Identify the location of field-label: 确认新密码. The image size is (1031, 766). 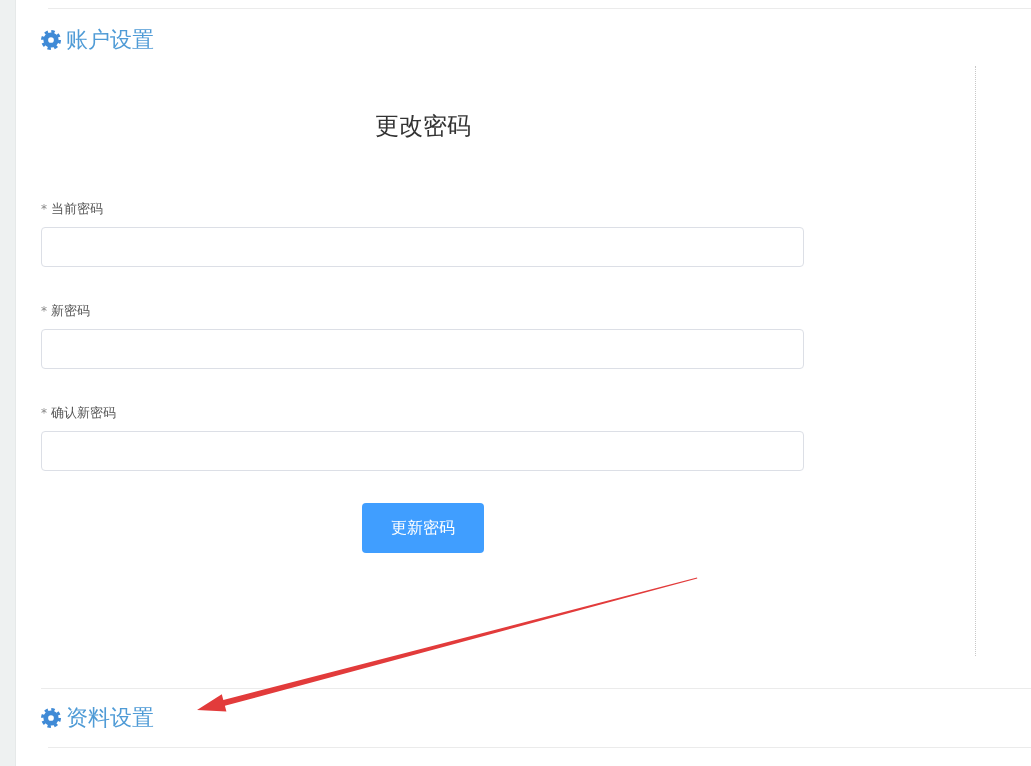
(83, 413).